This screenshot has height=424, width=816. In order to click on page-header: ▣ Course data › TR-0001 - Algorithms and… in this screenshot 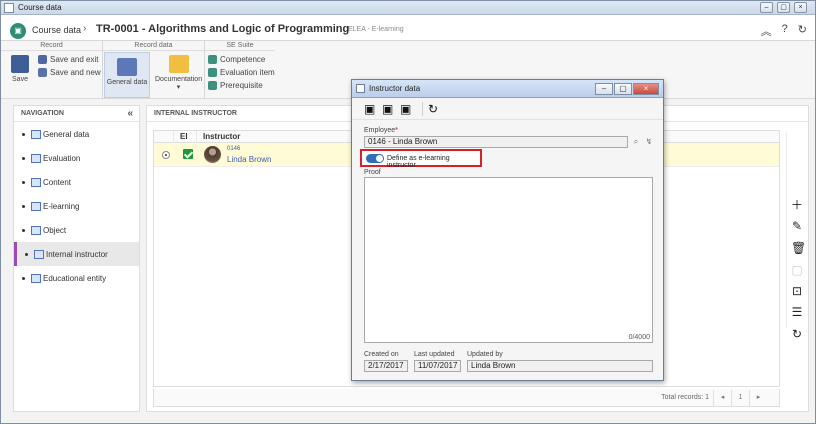, I will do `click(408, 28)`.